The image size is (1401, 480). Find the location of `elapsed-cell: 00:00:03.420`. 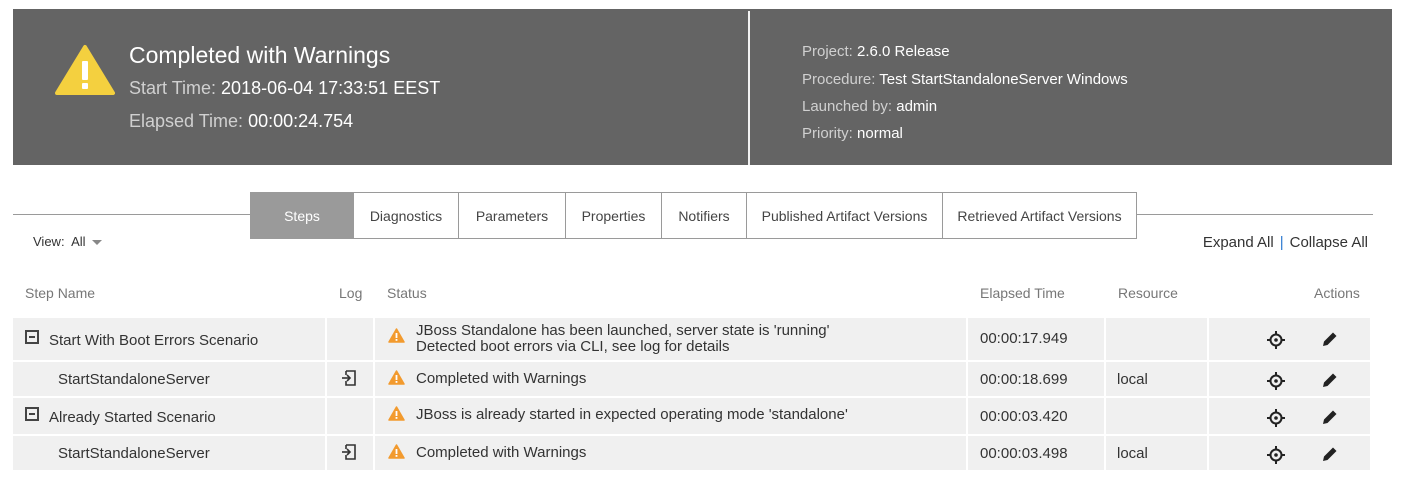

elapsed-cell: 00:00:03.420 is located at coordinates (1036, 416).